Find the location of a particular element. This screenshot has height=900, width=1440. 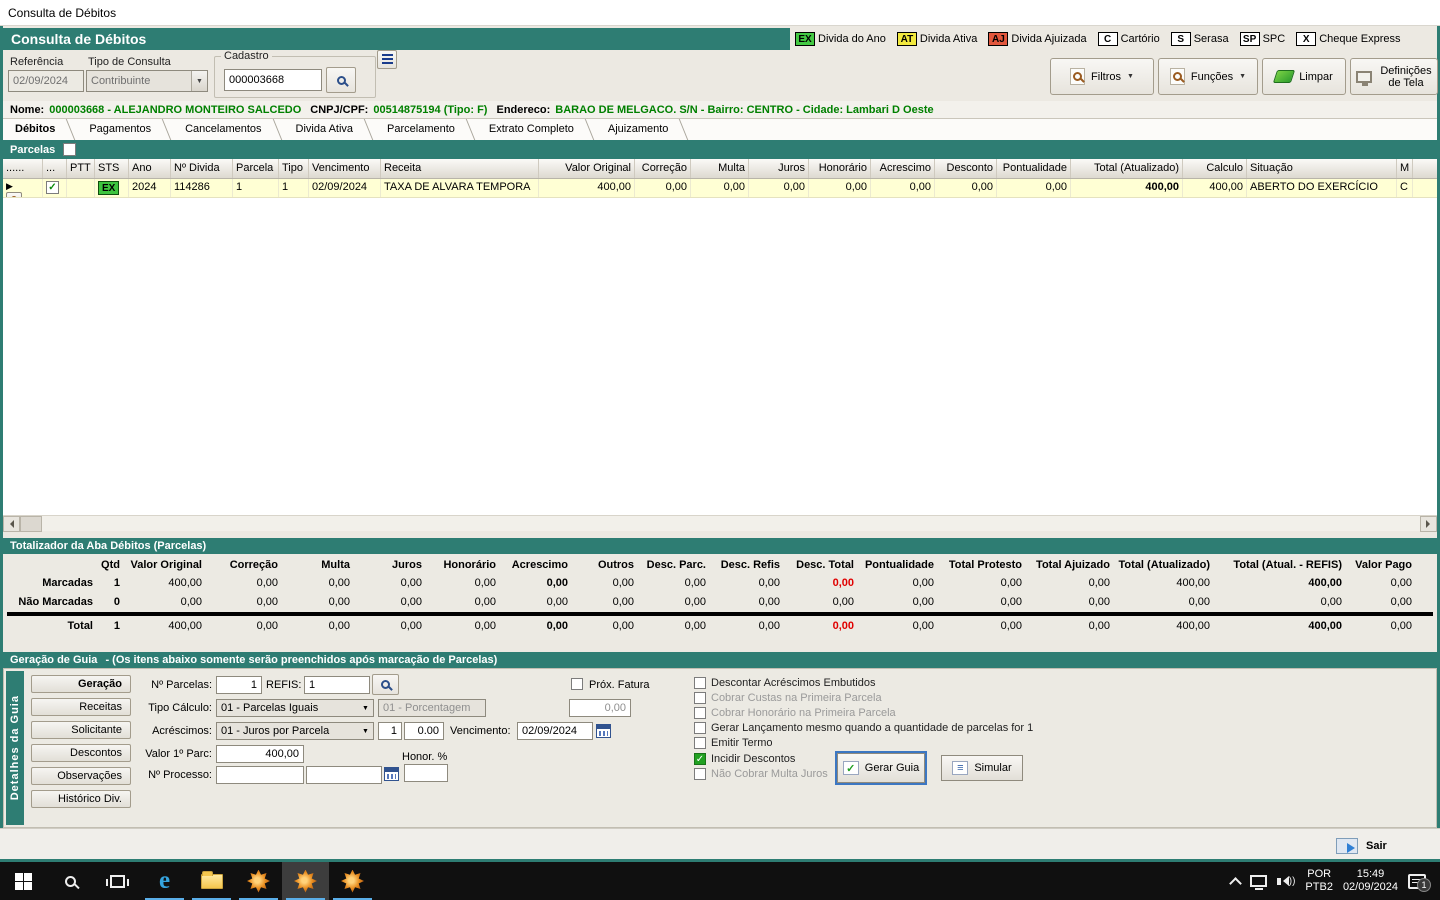

funcoes-button: Funções ▼ is located at coordinates (1208, 76).